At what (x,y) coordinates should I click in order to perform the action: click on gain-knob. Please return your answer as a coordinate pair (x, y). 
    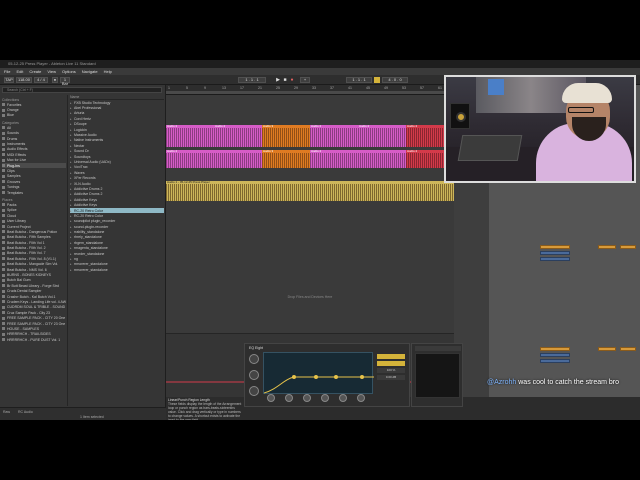
    Looking at the image, I should click on (254, 359).